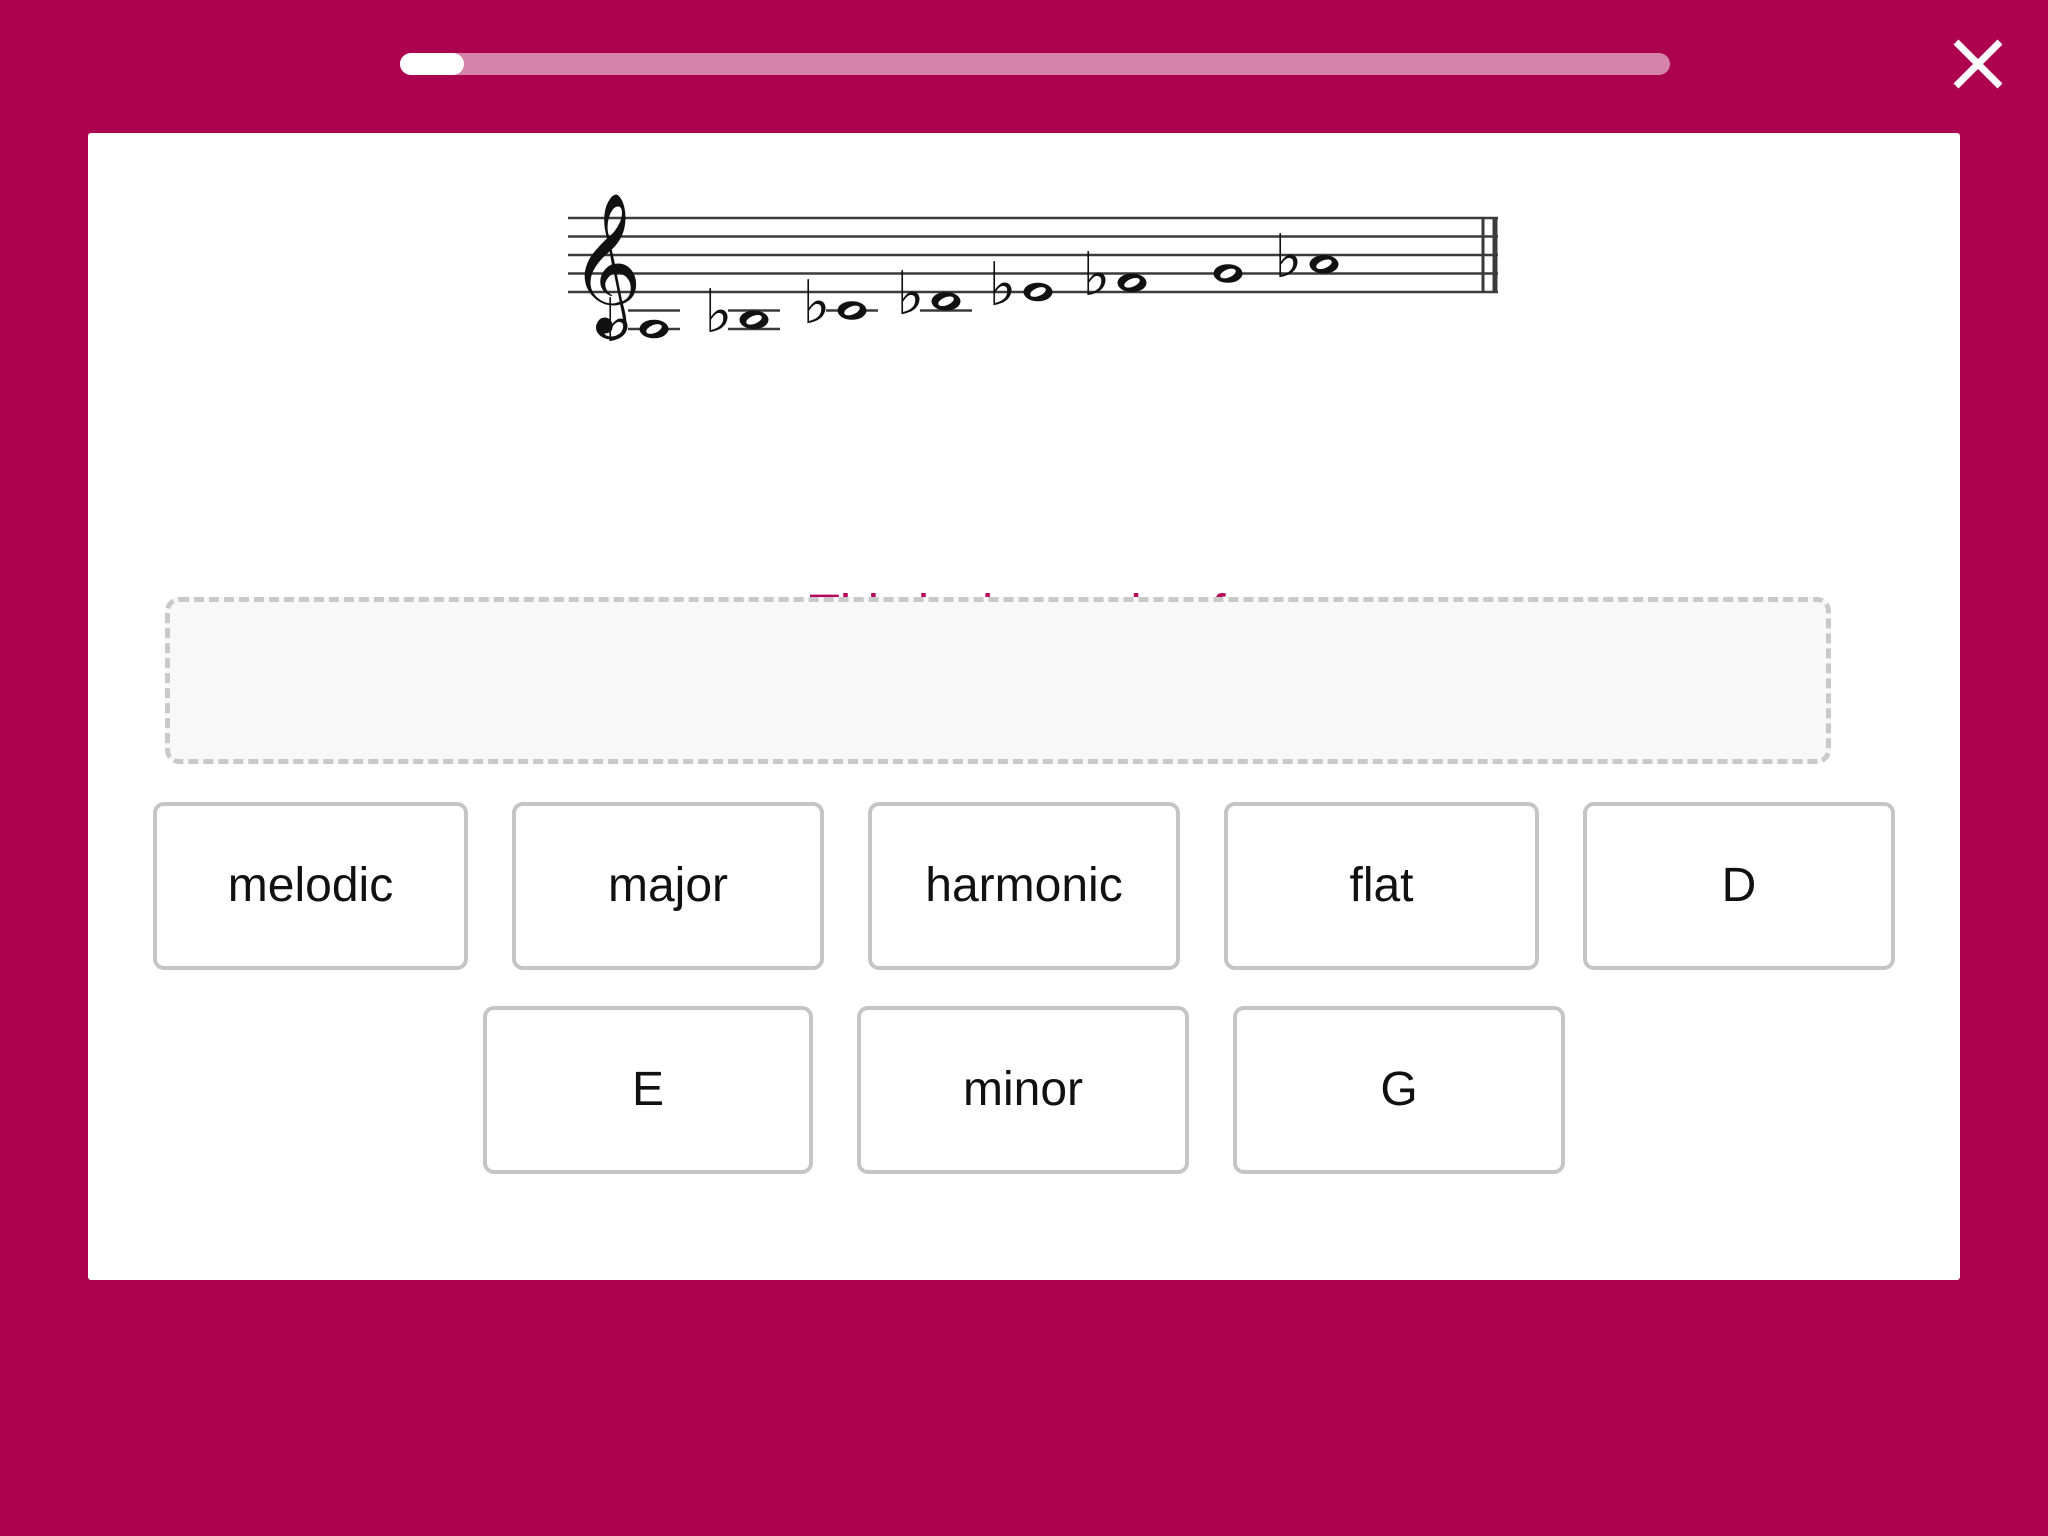 Image resolution: width=2048 pixels, height=1536 pixels. Describe the element at coordinates (1020, 285) in the screenshot. I see `note-5: ♭` at that location.